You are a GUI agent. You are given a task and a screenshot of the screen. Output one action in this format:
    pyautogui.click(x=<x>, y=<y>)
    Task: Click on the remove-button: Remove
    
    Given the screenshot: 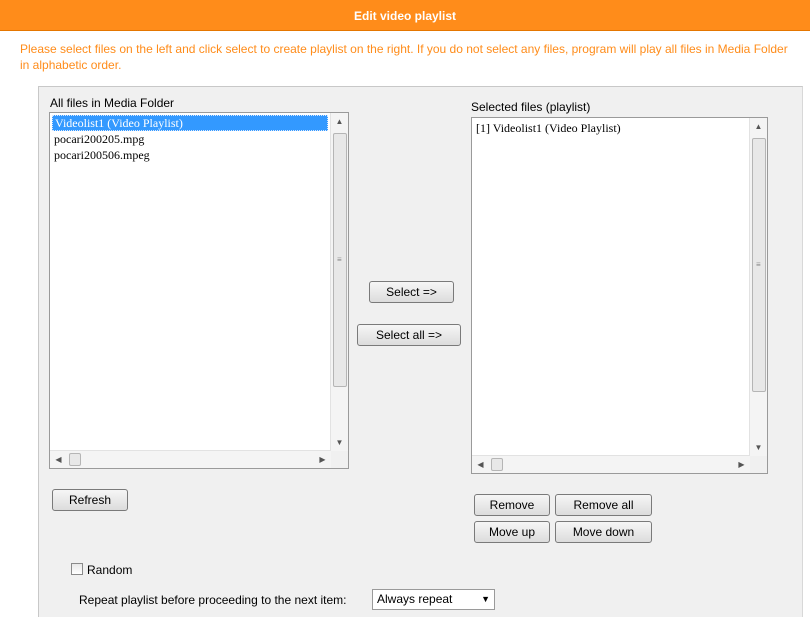 What is the action you would take?
    pyautogui.click(x=512, y=505)
    